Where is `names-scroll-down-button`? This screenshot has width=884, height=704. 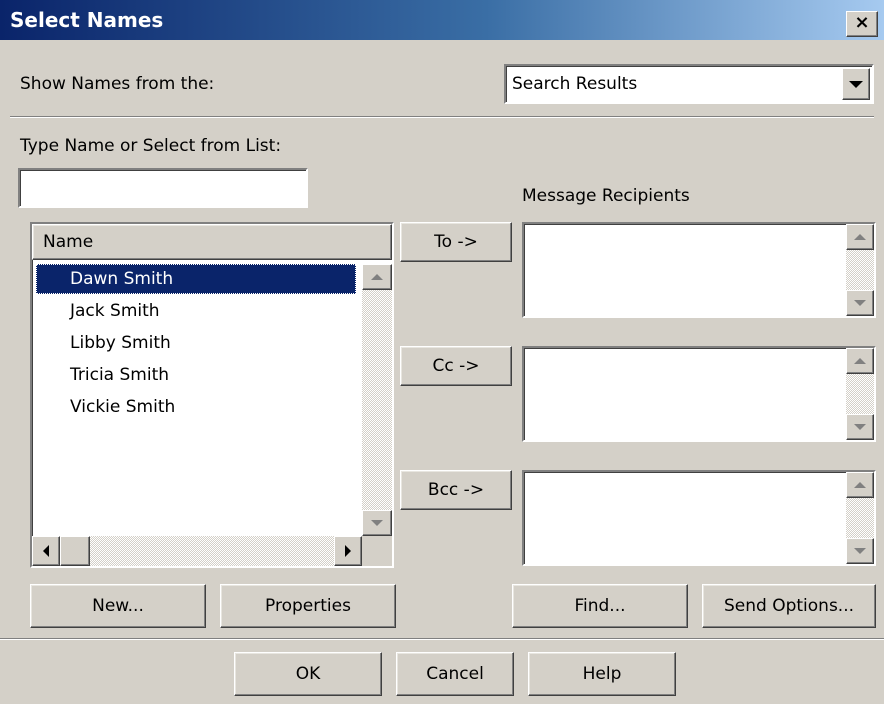
names-scroll-down-button is located at coordinates (377, 523).